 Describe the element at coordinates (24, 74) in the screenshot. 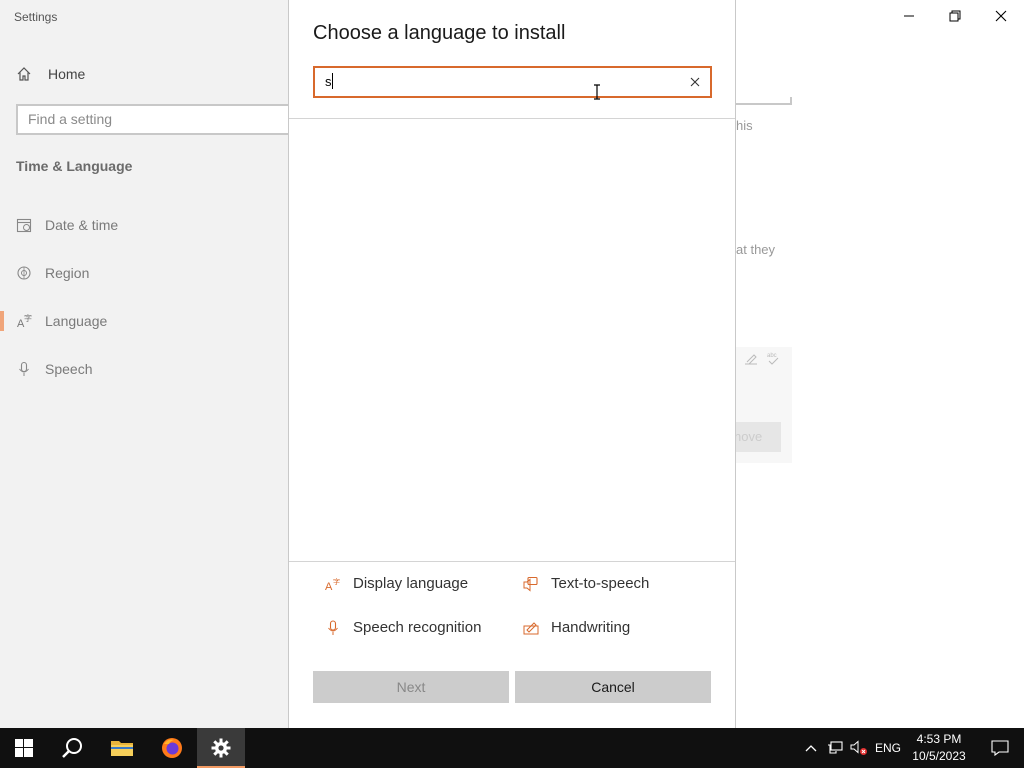

I see `home-icon` at that location.